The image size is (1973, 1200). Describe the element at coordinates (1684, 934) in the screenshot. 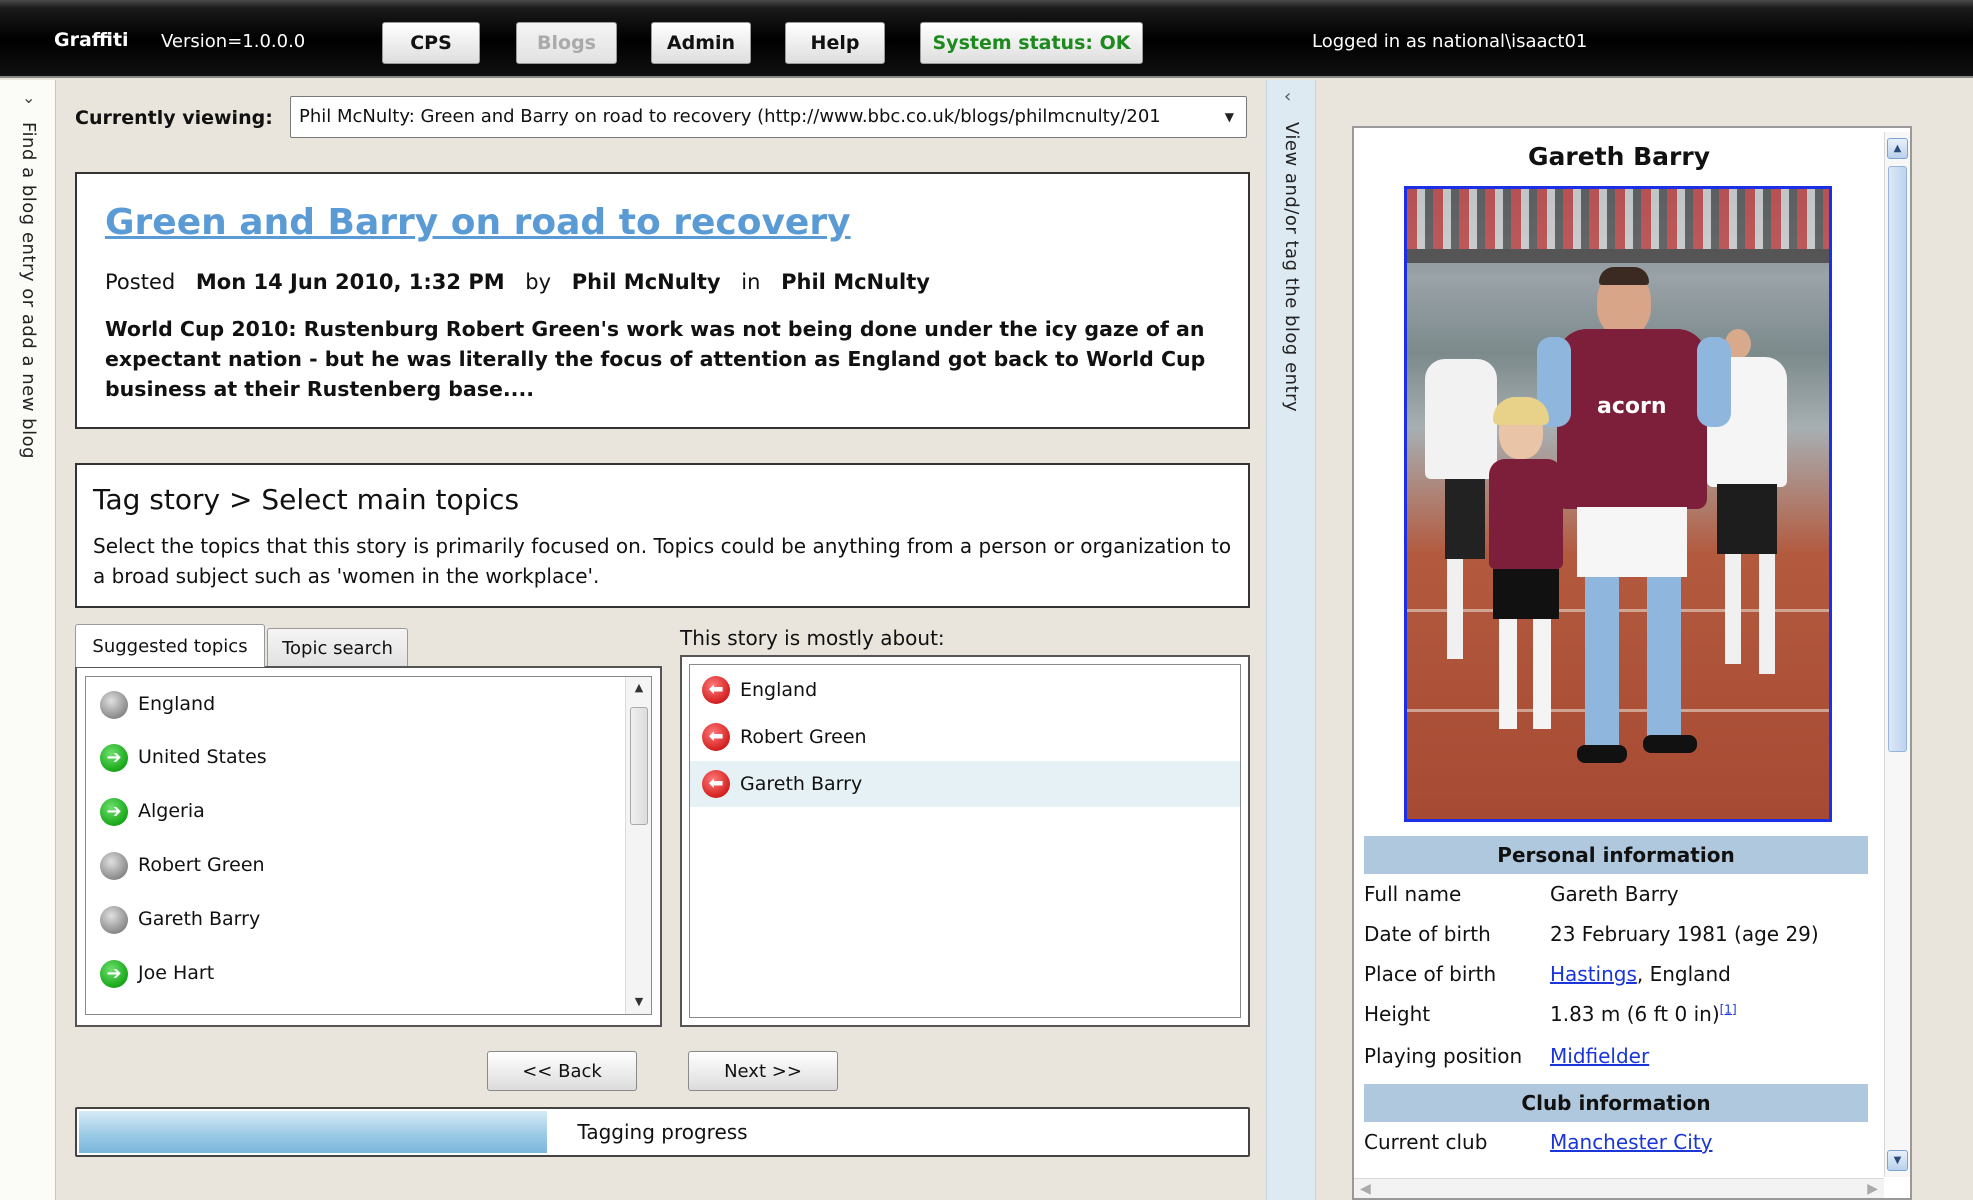

I see `dob-value: 23 February 1981 (age 29)` at that location.